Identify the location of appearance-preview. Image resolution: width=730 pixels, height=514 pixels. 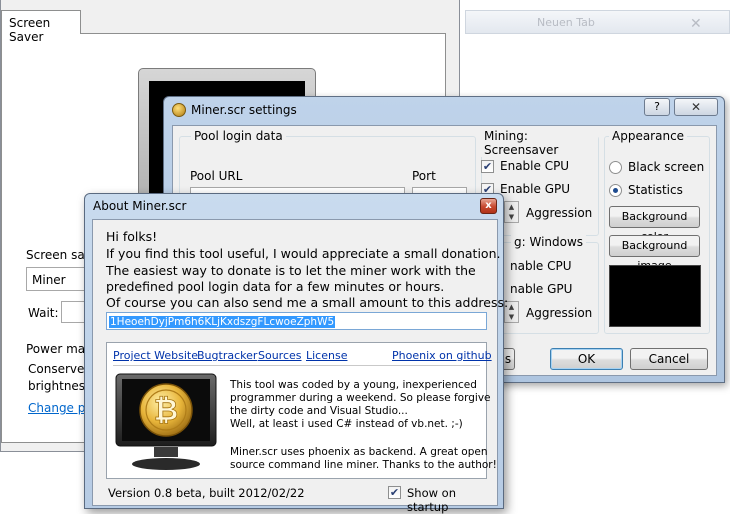
(655, 296).